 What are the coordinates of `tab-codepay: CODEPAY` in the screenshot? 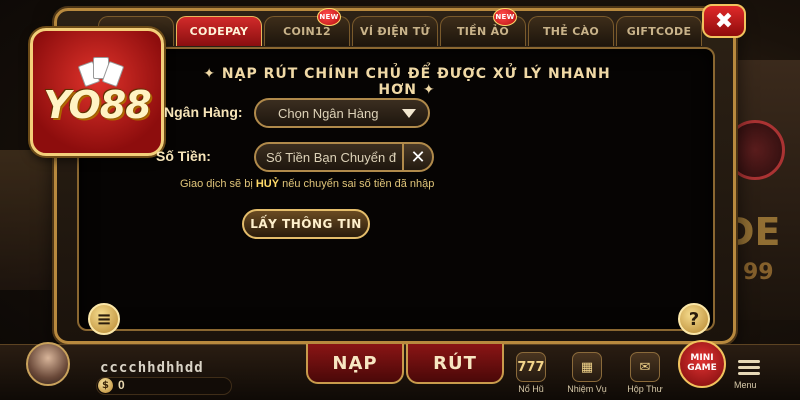 It's located at (219, 31).